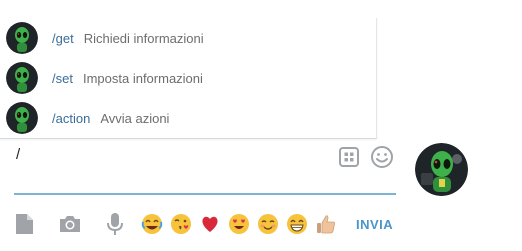  I want to click on command-name: /set, so click(62, 78).